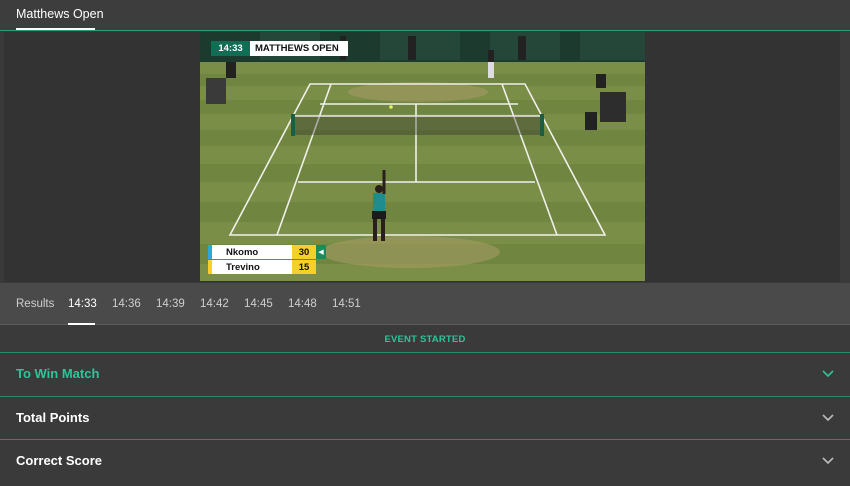  I want to click on tab-time: 14:39, so click(170, 304).